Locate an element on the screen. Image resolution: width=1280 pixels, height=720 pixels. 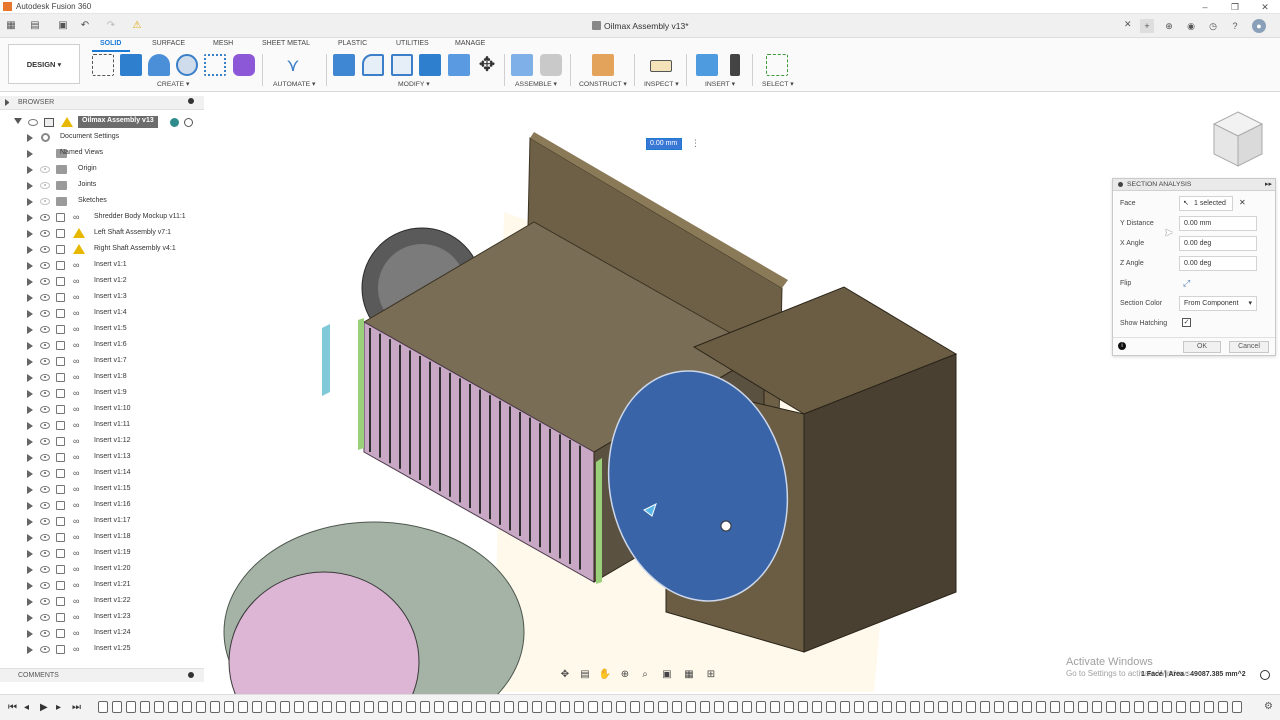
browser-insert-item: ∞ Insert v1:5 is located at coordinates (102, 330).